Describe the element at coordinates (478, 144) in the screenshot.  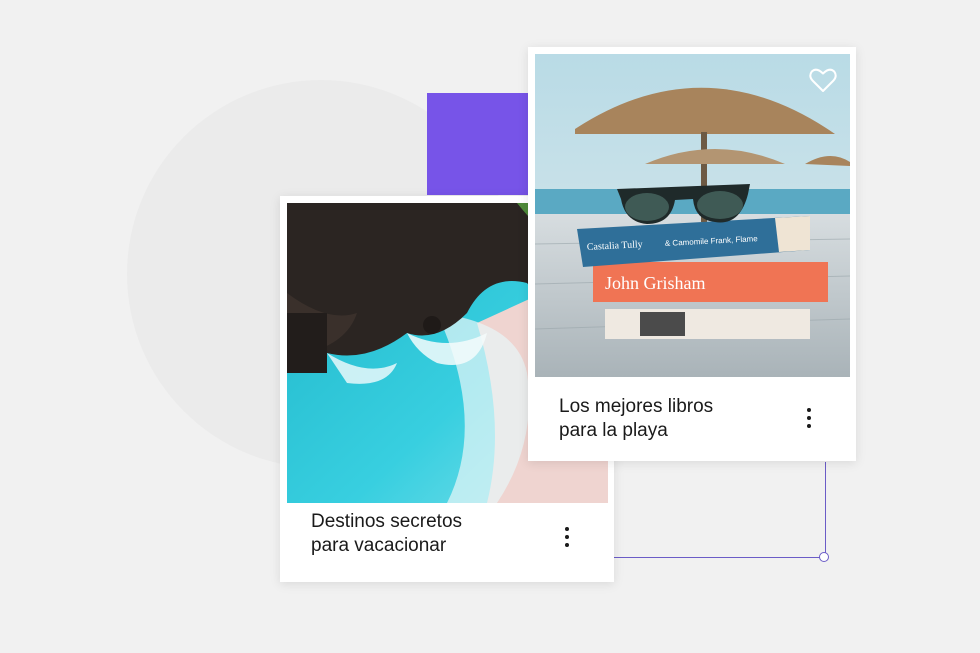
I see `accent-square` at that location.